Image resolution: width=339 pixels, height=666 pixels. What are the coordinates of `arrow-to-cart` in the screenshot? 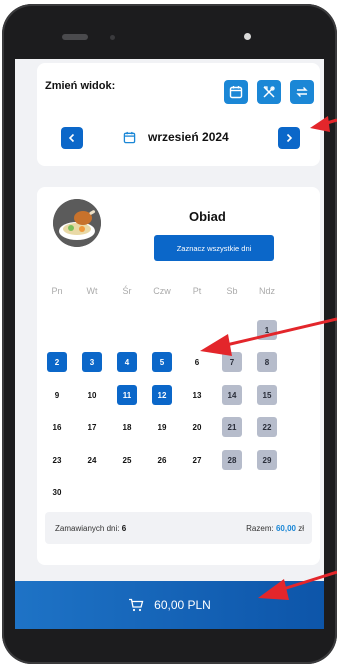 It's located at (297, 585).